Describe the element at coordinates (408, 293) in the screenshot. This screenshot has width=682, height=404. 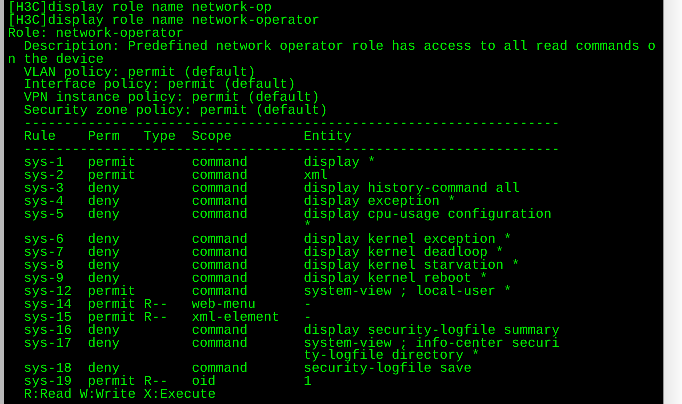
I see `table-cell-text: system-view ; local-user *` at that location.